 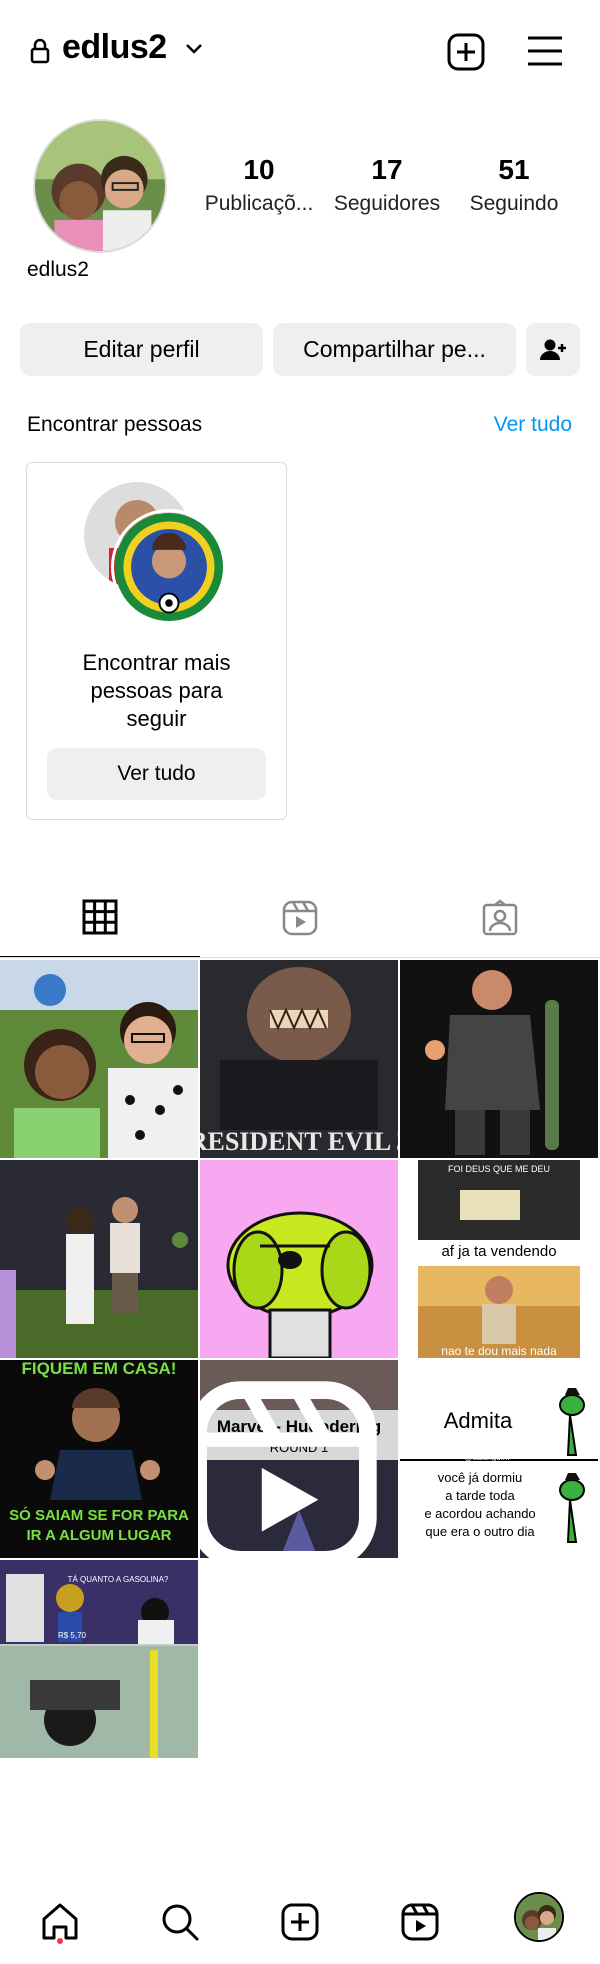 I want to click on discover-people-button, so click(x=553, y=349).